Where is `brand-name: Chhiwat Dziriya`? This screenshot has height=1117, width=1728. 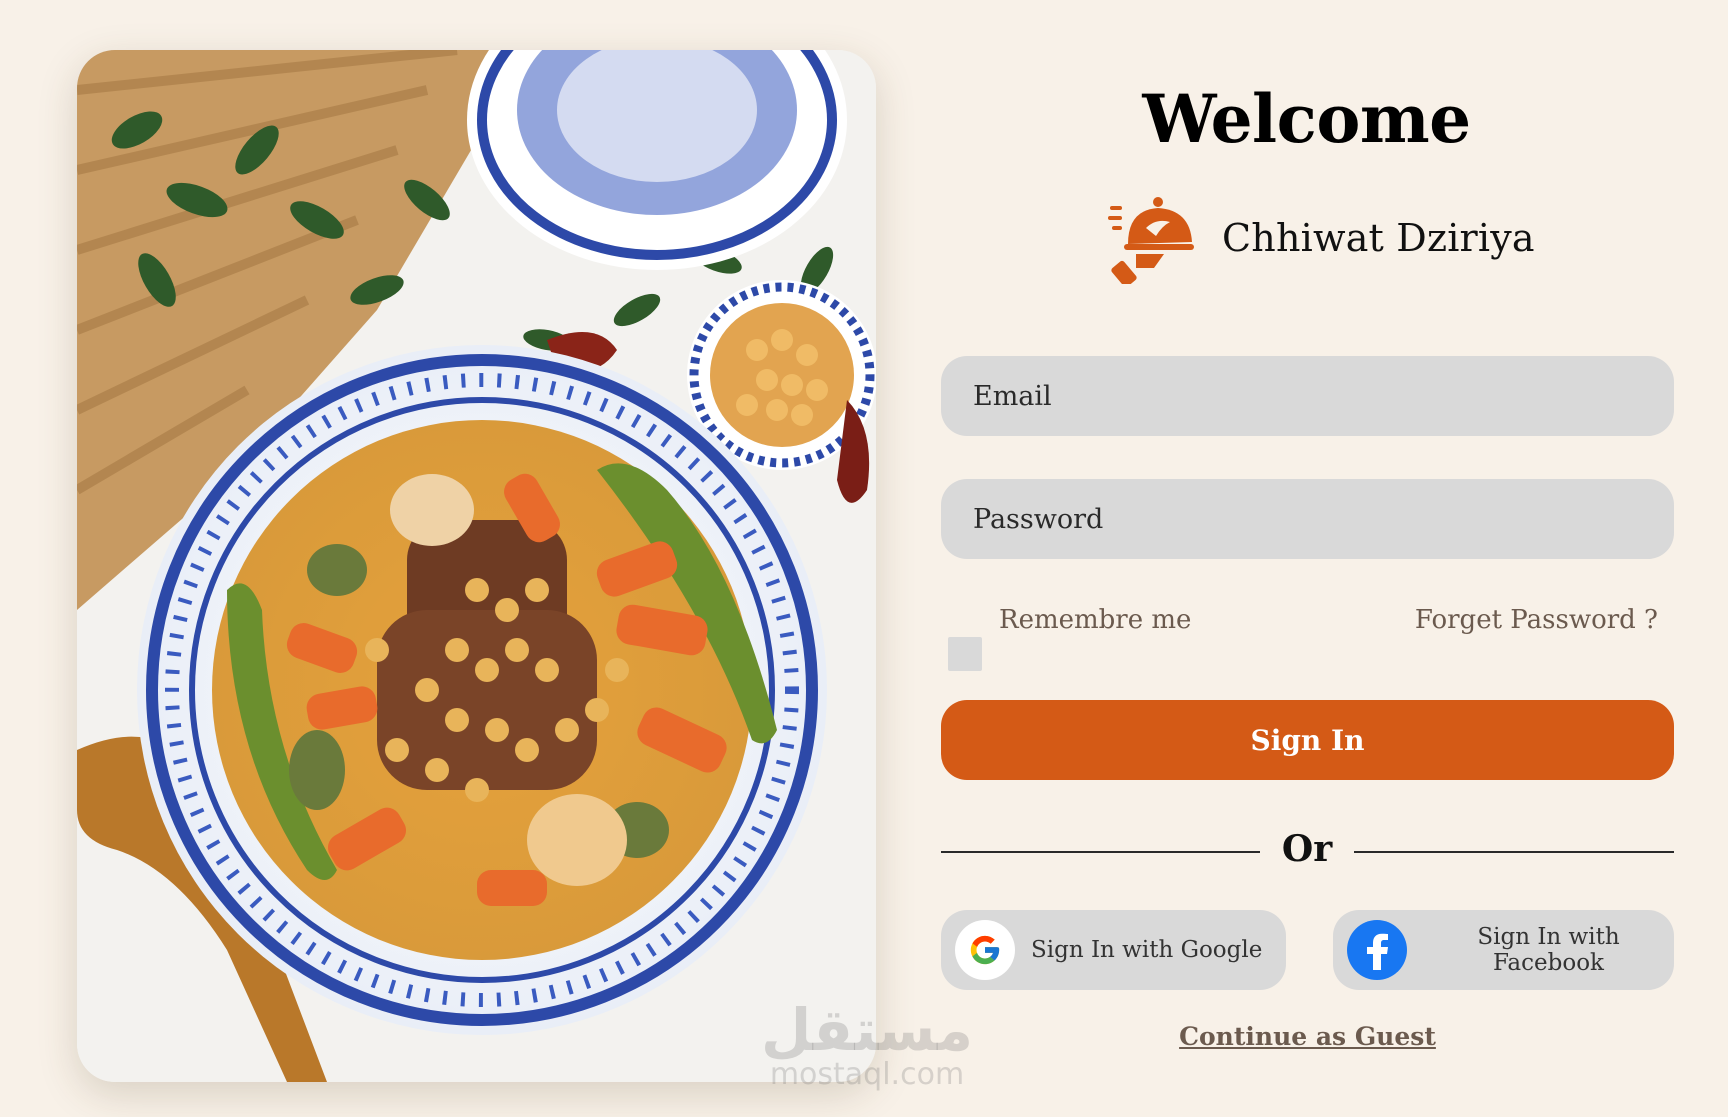 brand-name: Chhiwat Dziriya is located at coordinates (1378, 238).